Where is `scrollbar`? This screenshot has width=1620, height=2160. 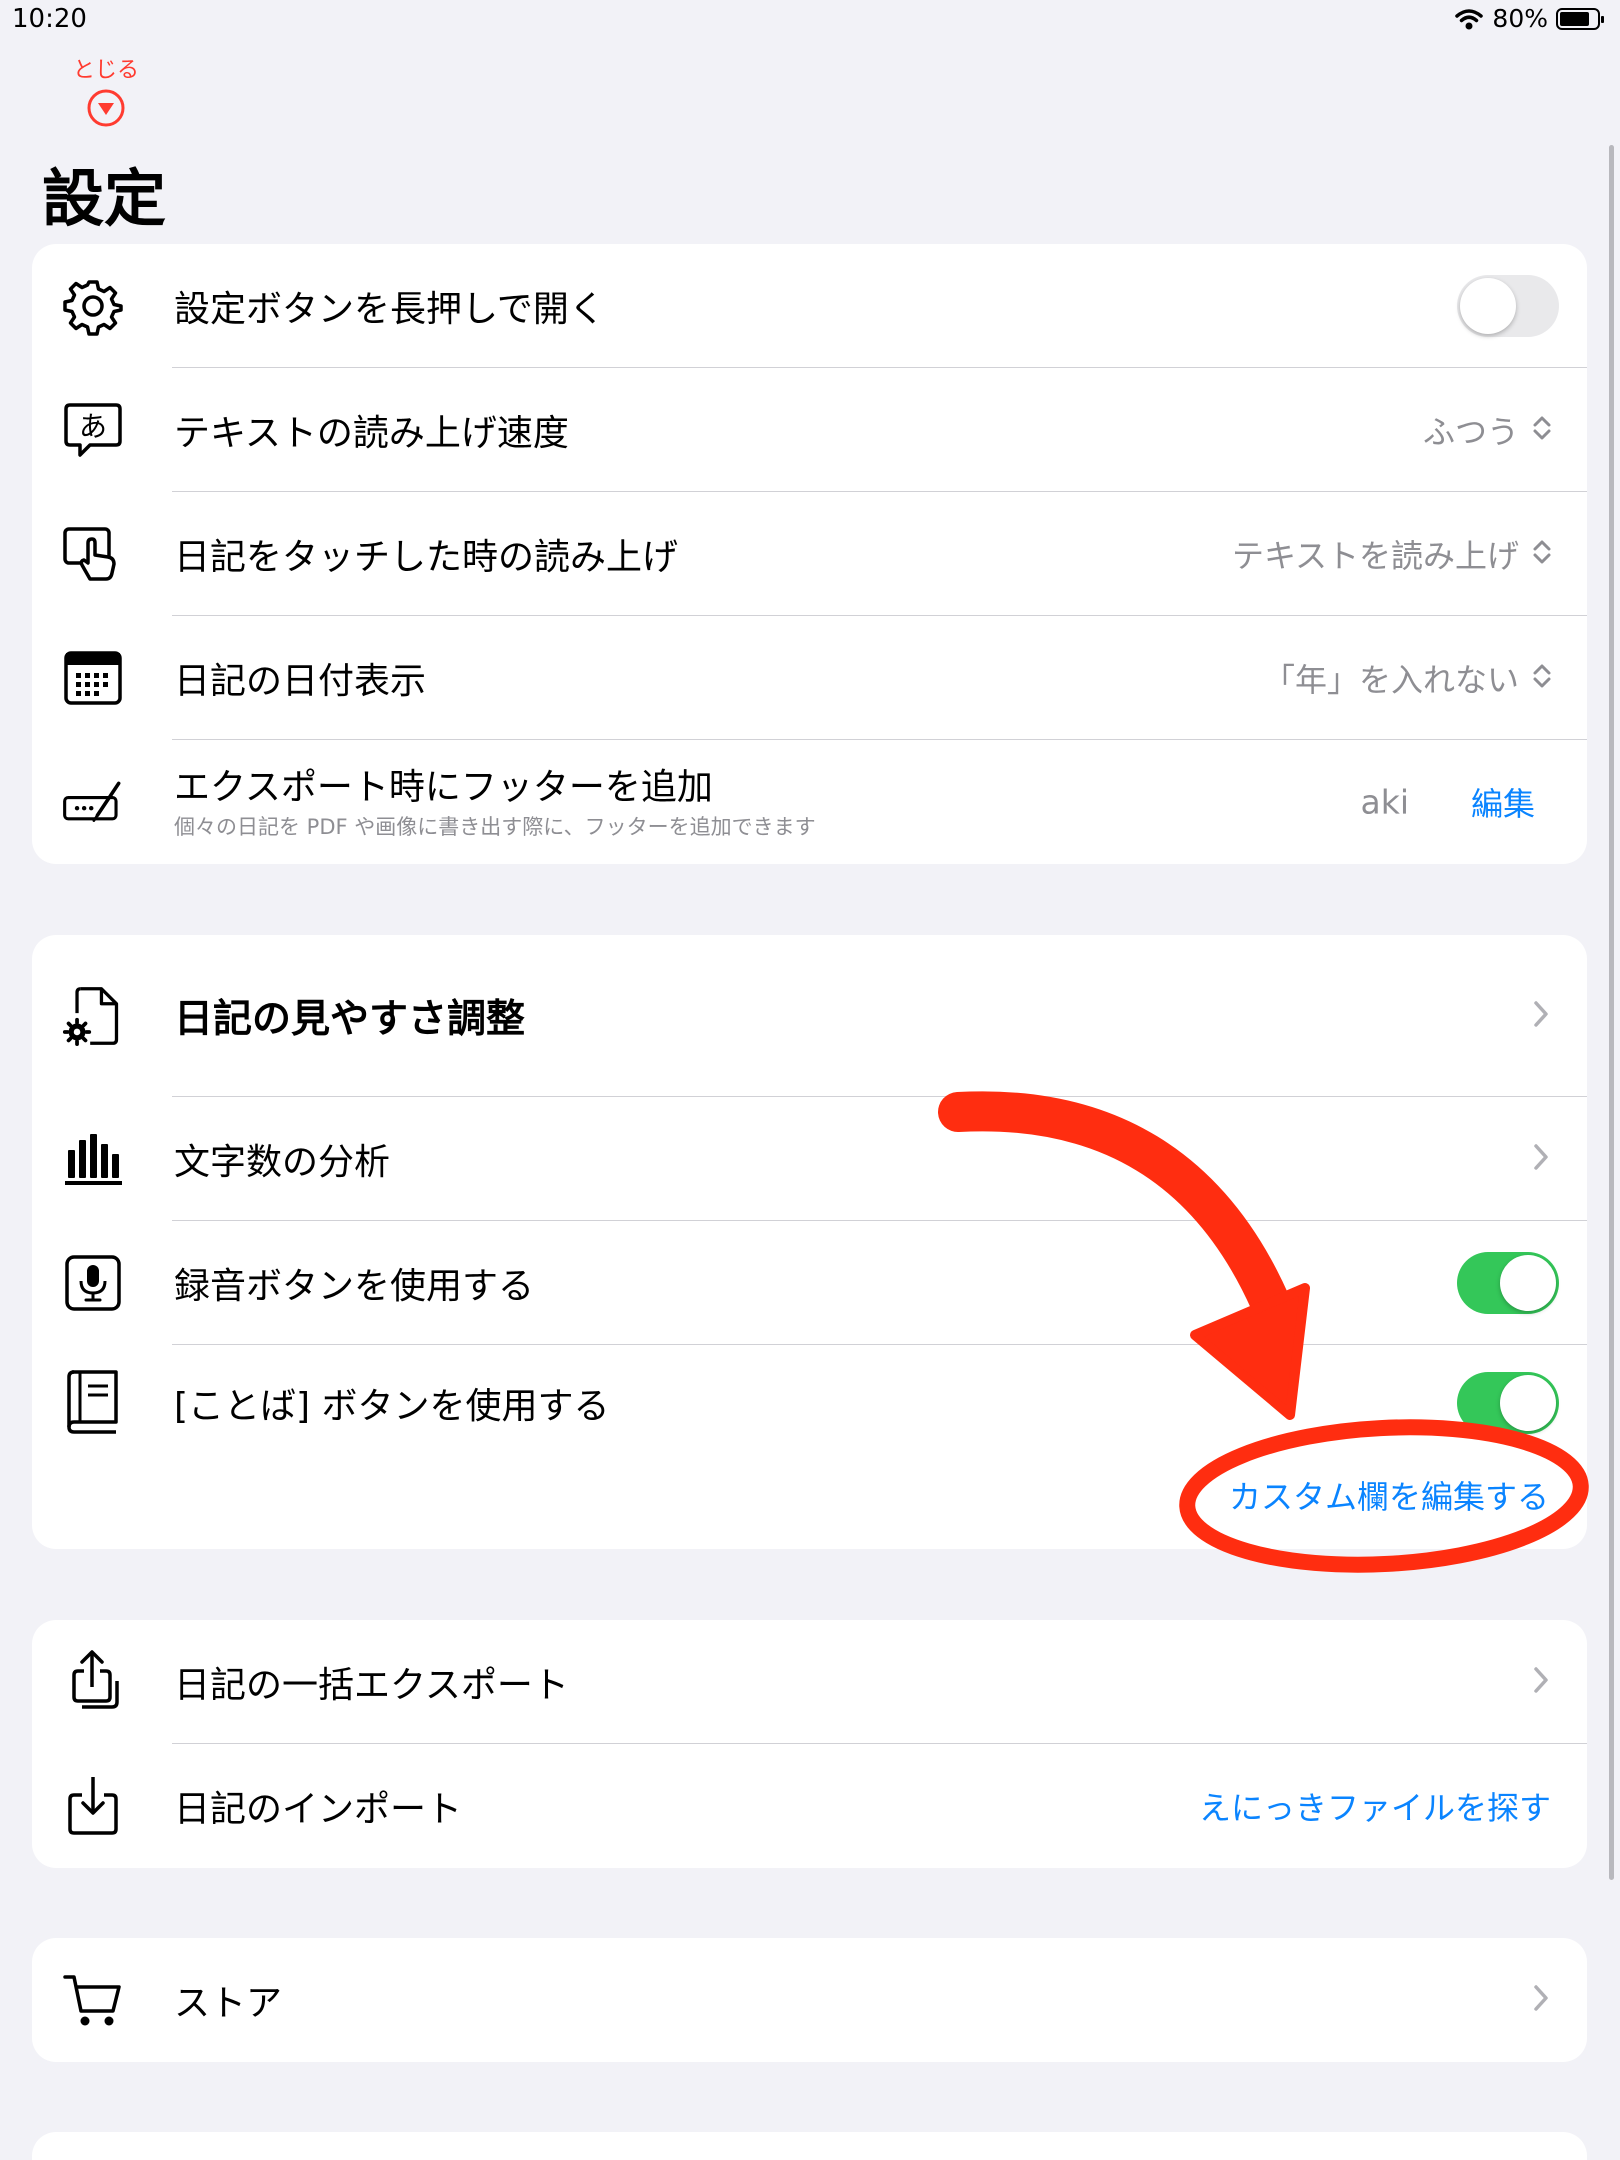 scrollbar is located at coordinates (1611, 1012).